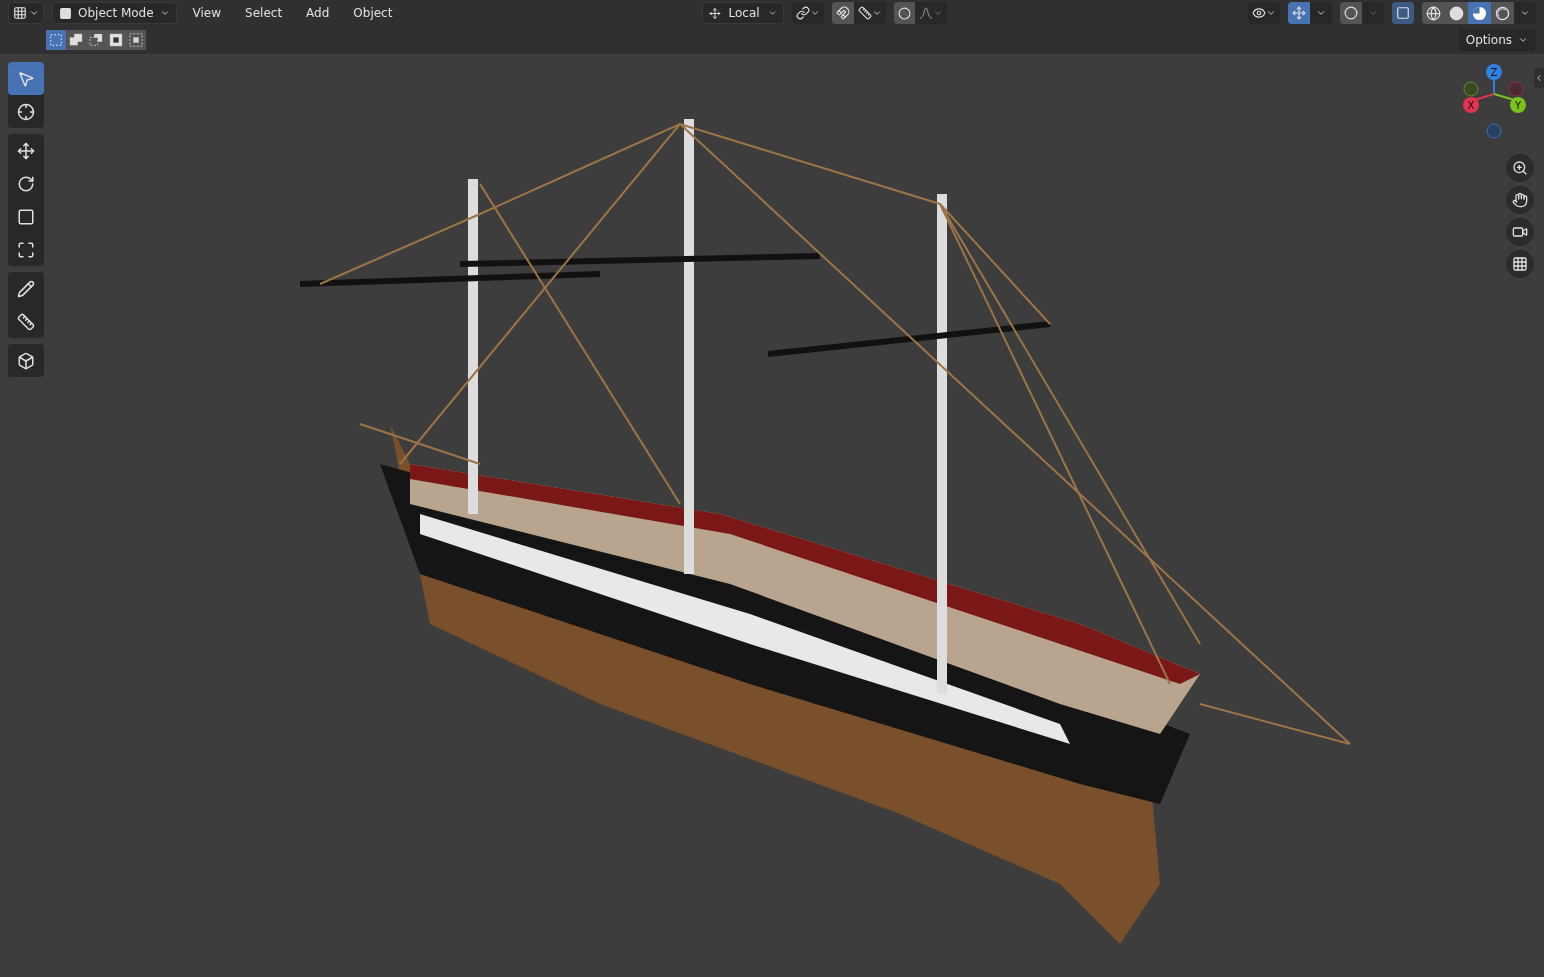  What do you see at coordinates (1403, 13) in the screenshot?
I see `xray-toggle` at bounding box center [1403, 13].